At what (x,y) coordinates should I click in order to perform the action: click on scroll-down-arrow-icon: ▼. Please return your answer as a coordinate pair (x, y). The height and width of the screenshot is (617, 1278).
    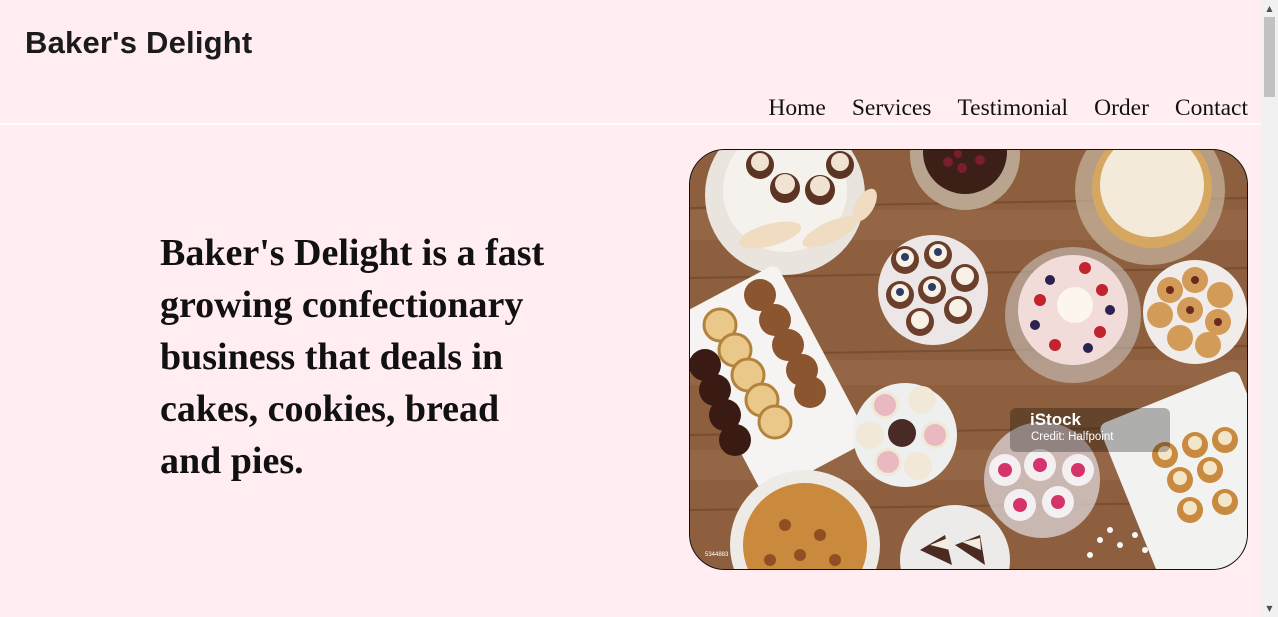
    Looking at the image, I should click on (1269, 608).